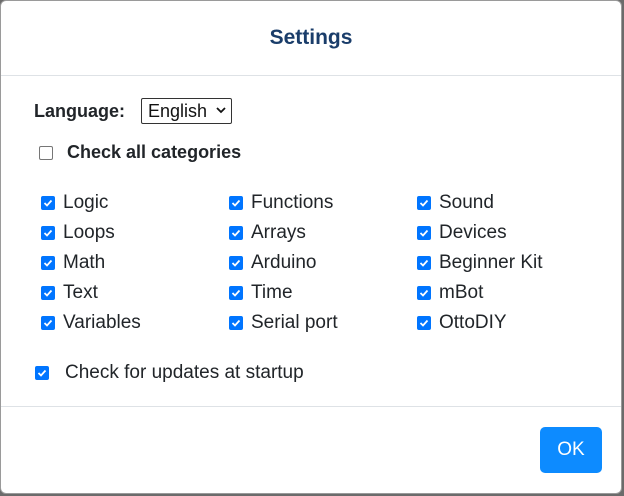 The width and height of the screenshot is (624, 496). Describe the element at coordinates (135, 263) in the screenshot. I see `category-option: Math` at that location.